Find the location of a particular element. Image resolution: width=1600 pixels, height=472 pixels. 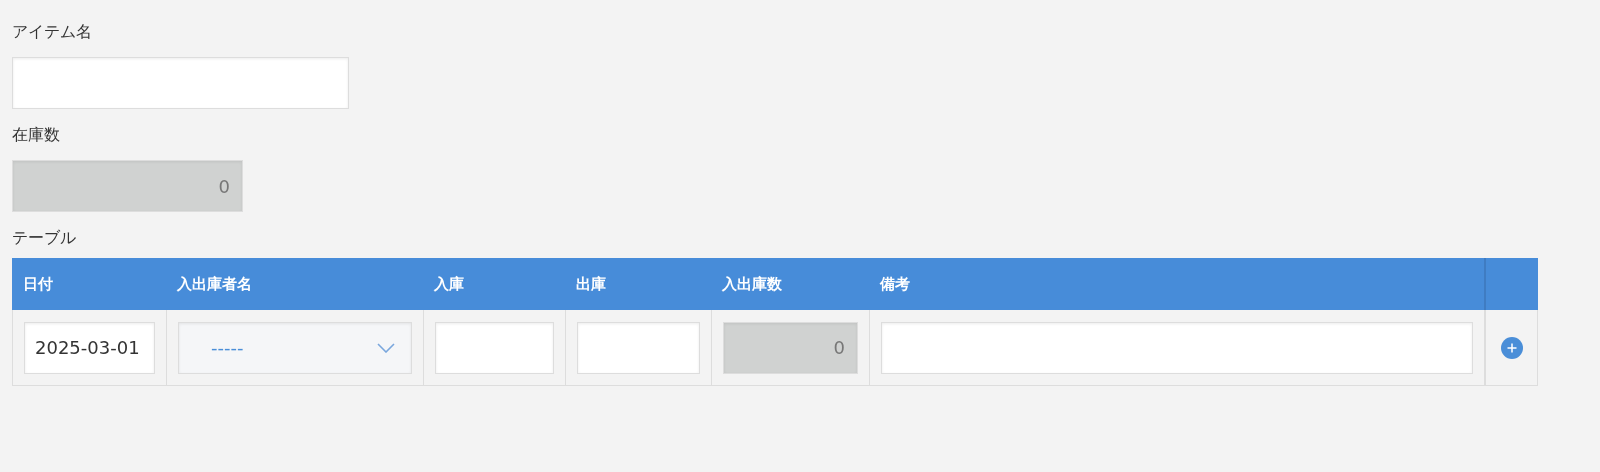

column-header: 入出庫者名 is located at coordinates (214, 284).